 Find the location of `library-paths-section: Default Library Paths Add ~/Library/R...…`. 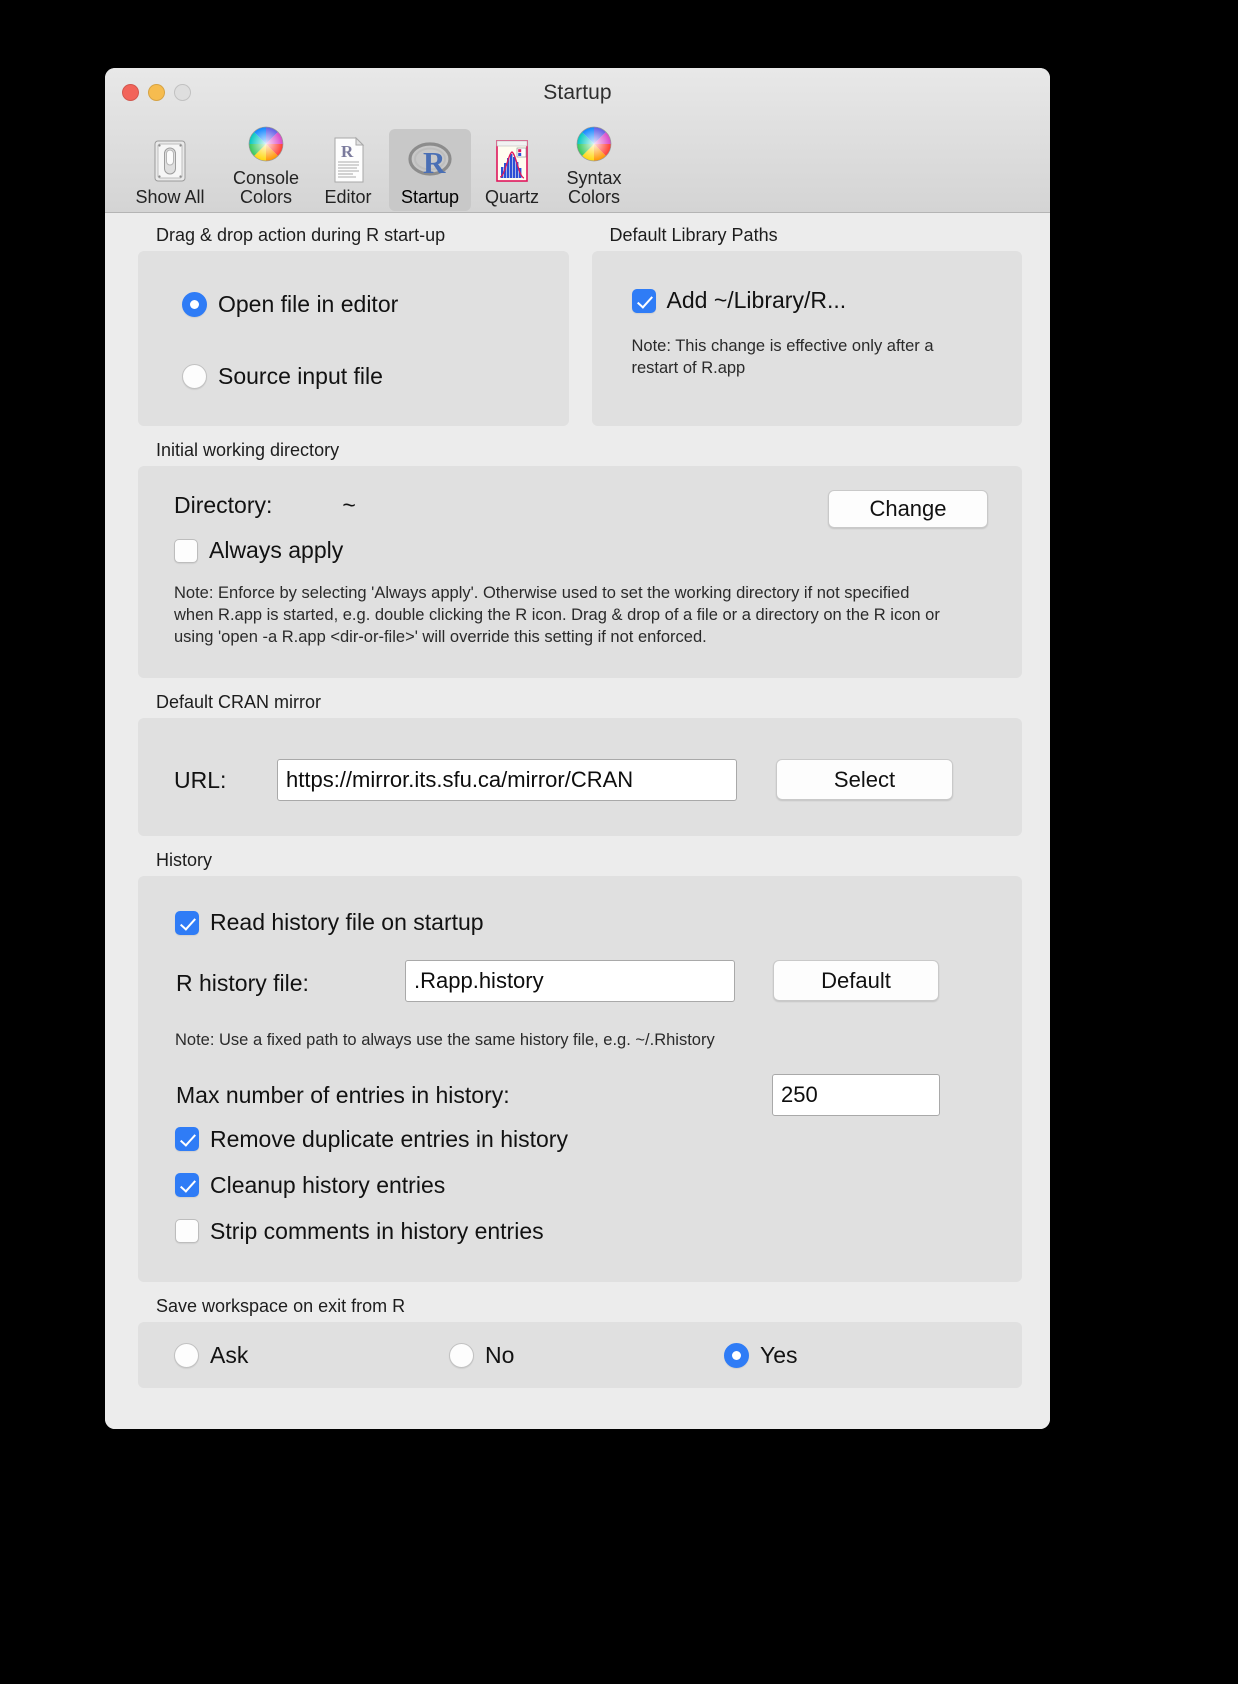

library-paths-section: Default Library Paths Add ~/Library/R...… is located at coordinates (806, 325).